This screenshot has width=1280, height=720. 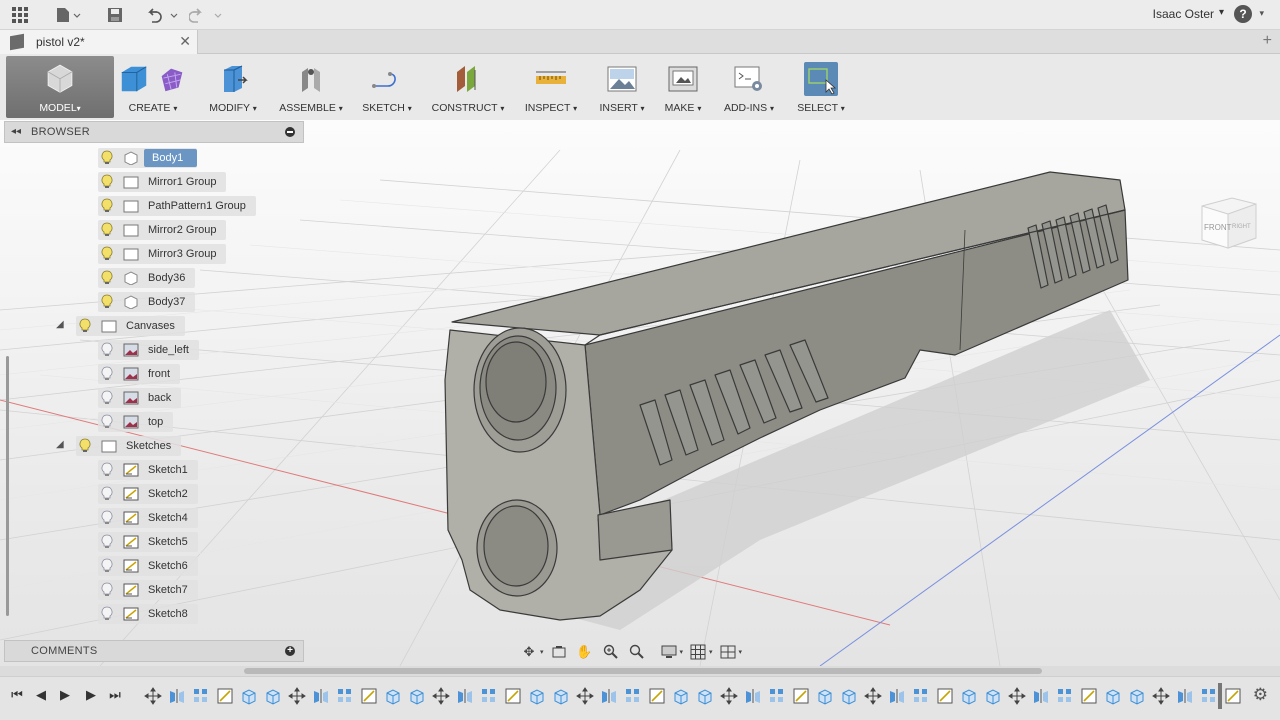 What do you see at coordinates (20, 15) in the screenshot?
I see `data-panel-grid-icon` at bounding box center [20, 15].